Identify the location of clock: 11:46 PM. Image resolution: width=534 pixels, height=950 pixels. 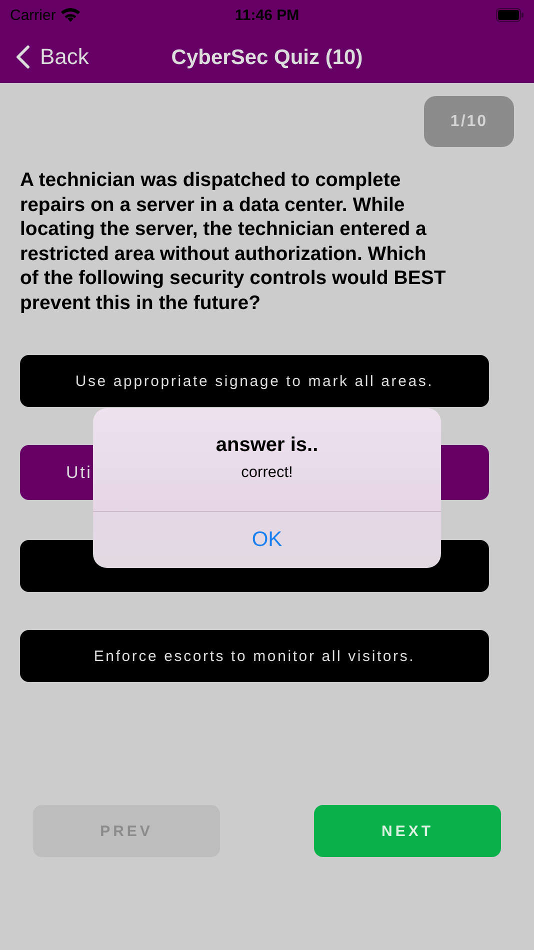
(267, 15).